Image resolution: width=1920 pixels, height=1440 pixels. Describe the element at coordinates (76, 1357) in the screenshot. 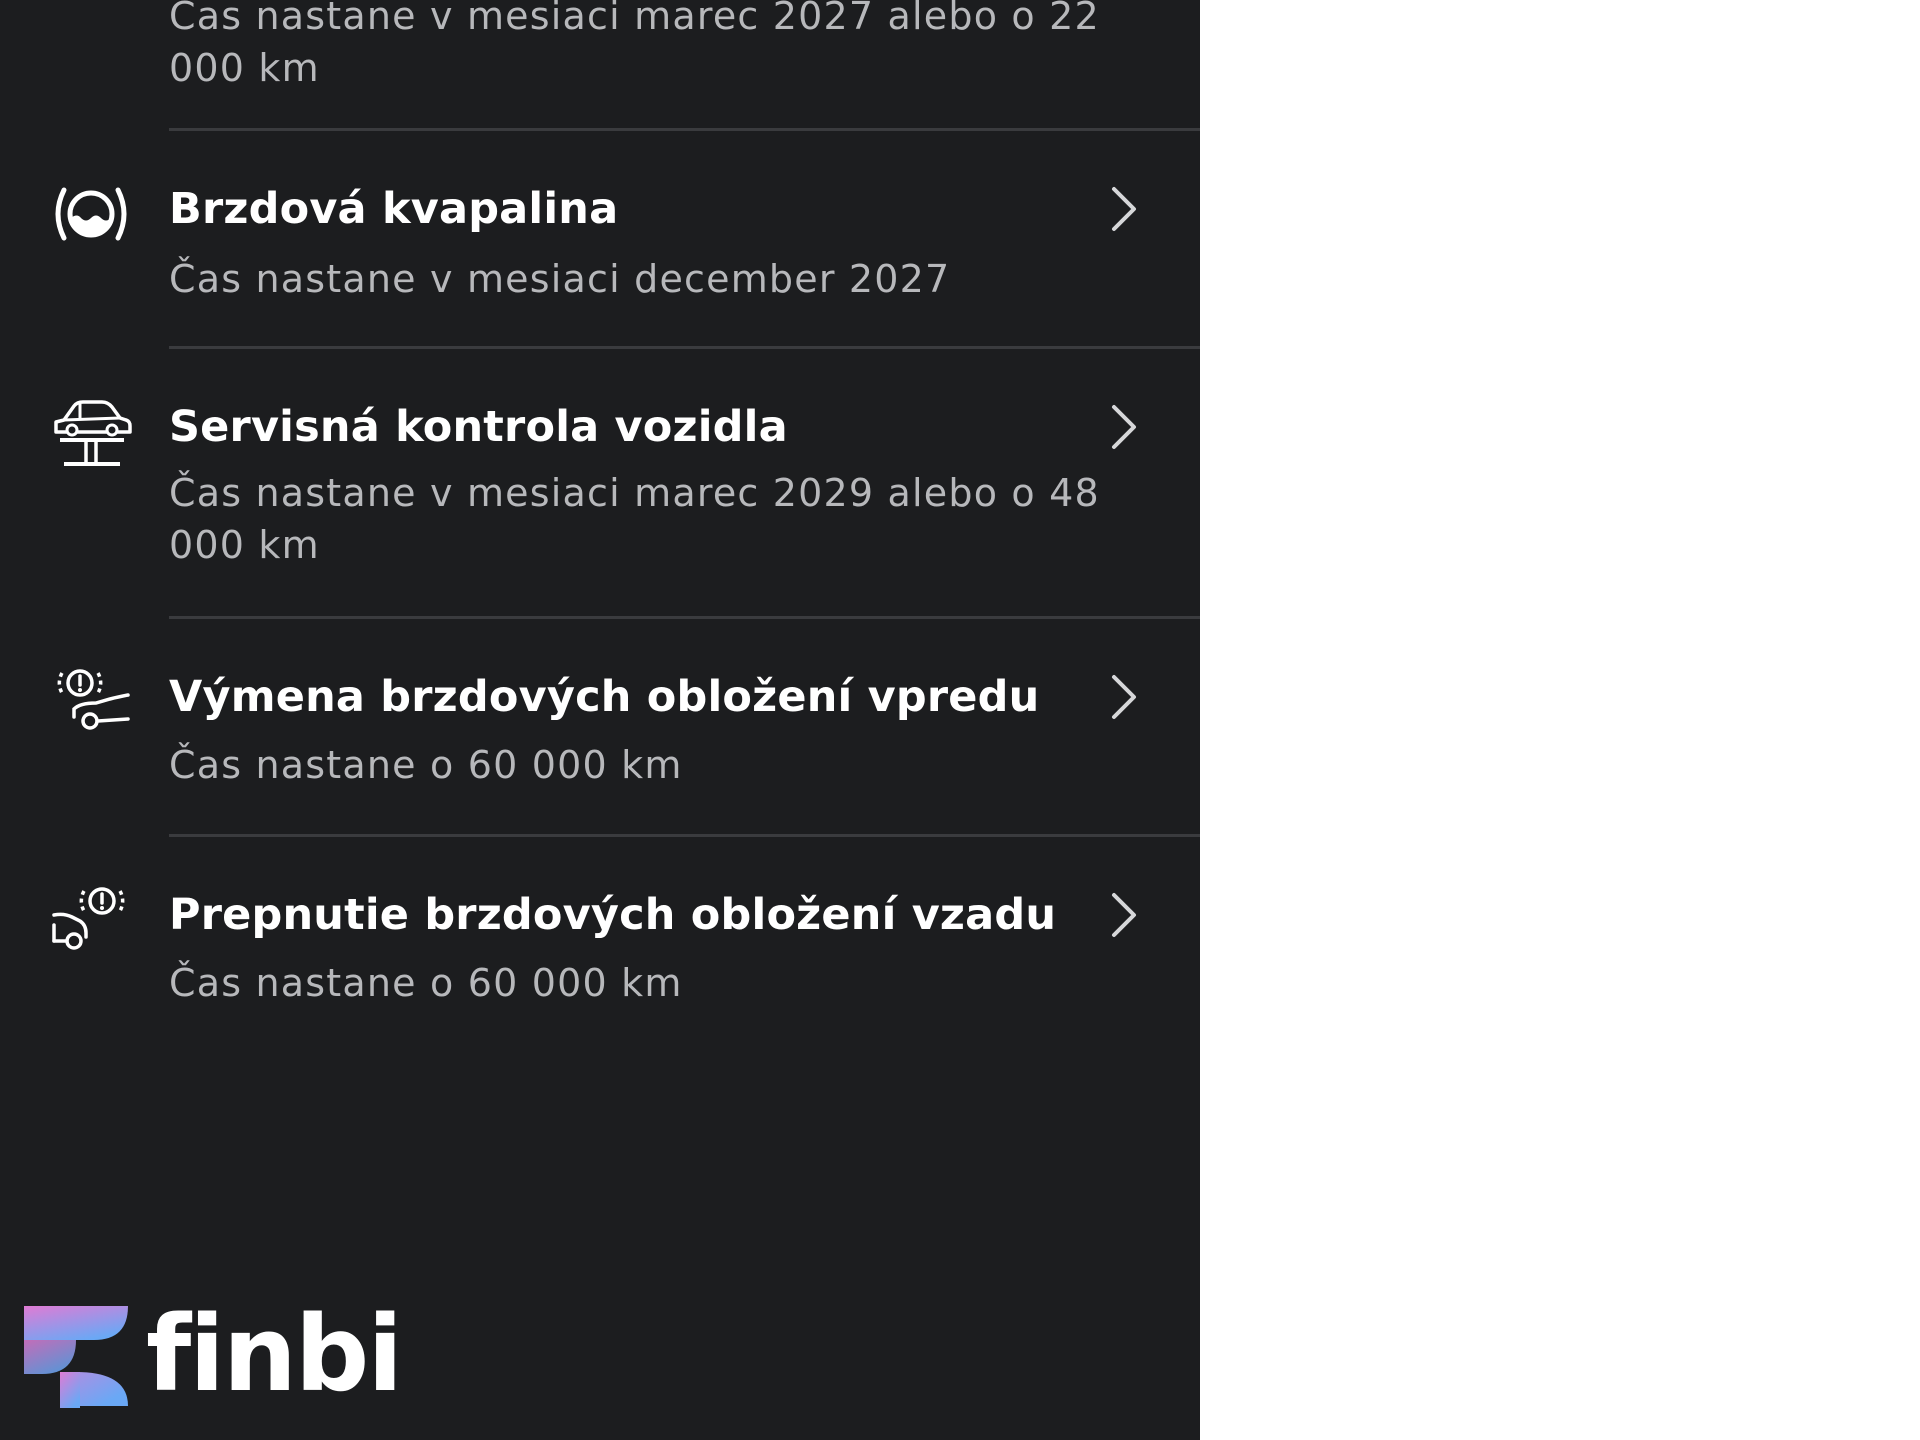

I see `finbi-logo-mark` at that location.